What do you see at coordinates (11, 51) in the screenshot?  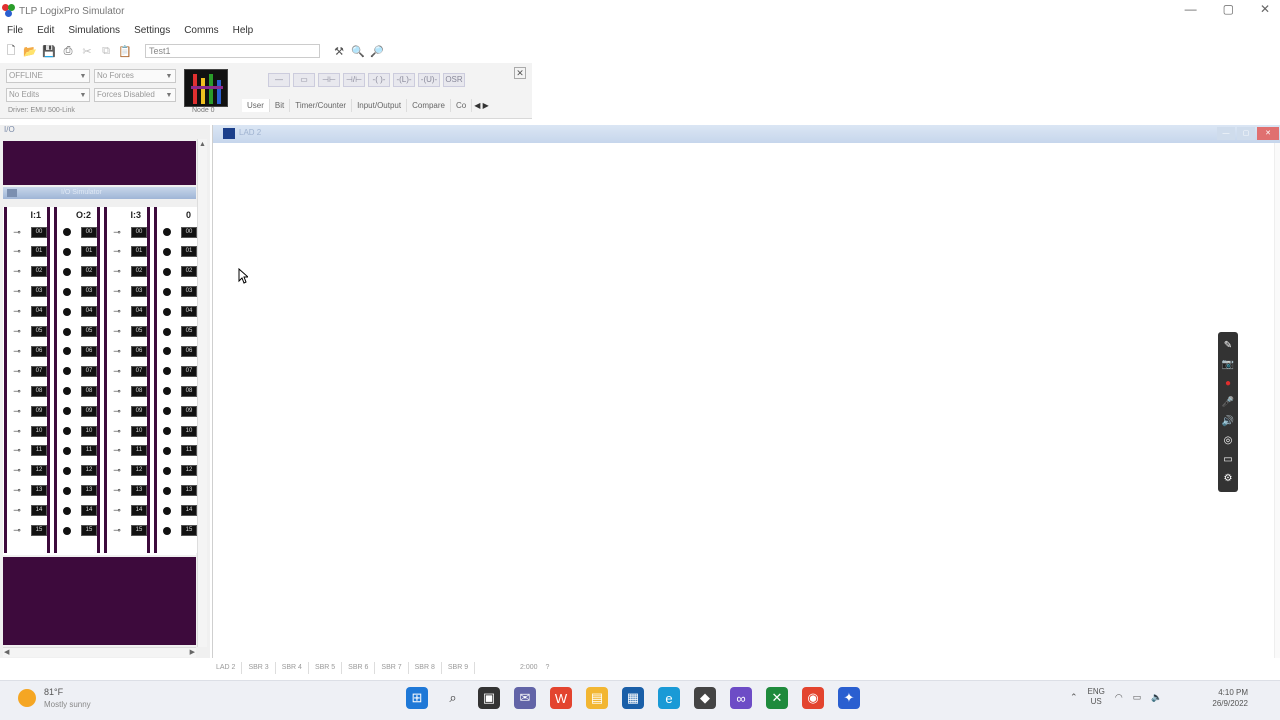 I see `new-file-icon: 🗋` at bounding box center [11, 51].